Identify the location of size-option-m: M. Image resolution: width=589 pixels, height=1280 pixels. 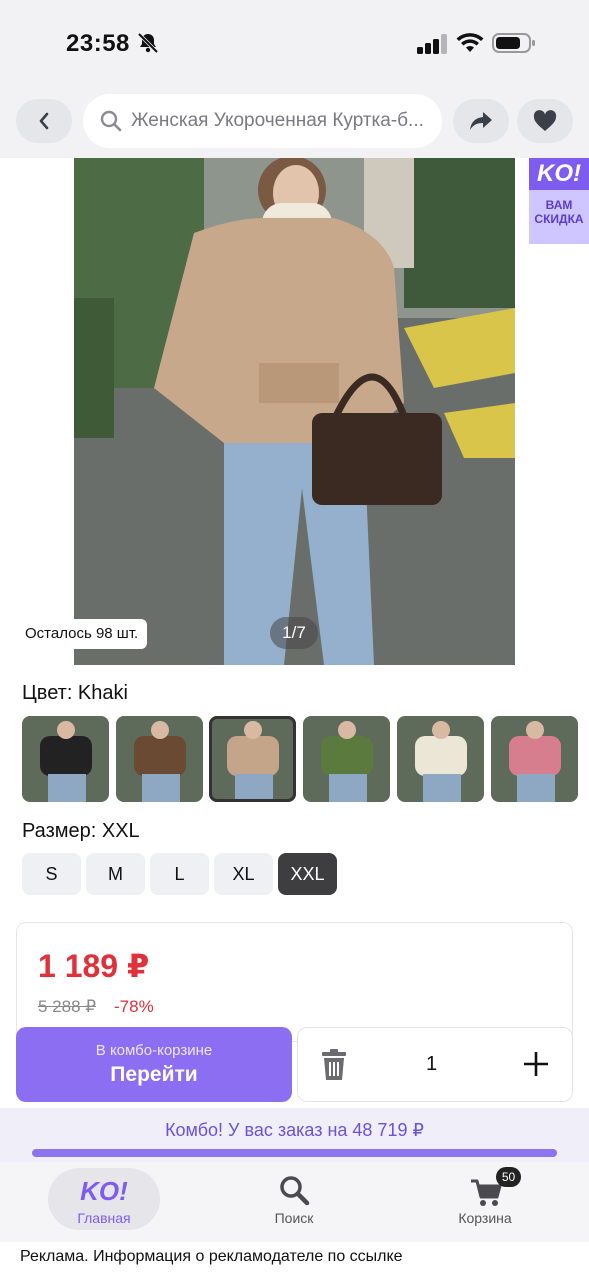
(115, 874).